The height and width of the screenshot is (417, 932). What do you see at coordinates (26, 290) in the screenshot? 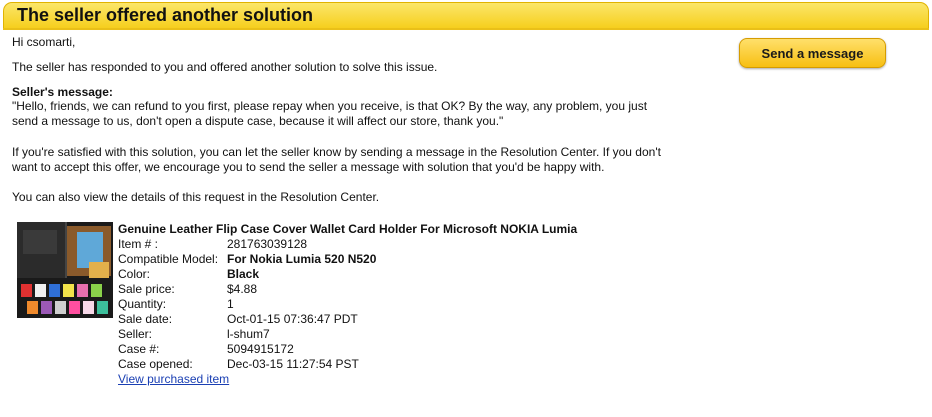
I see `color-swatch-red` at bounding box center [26, 290].